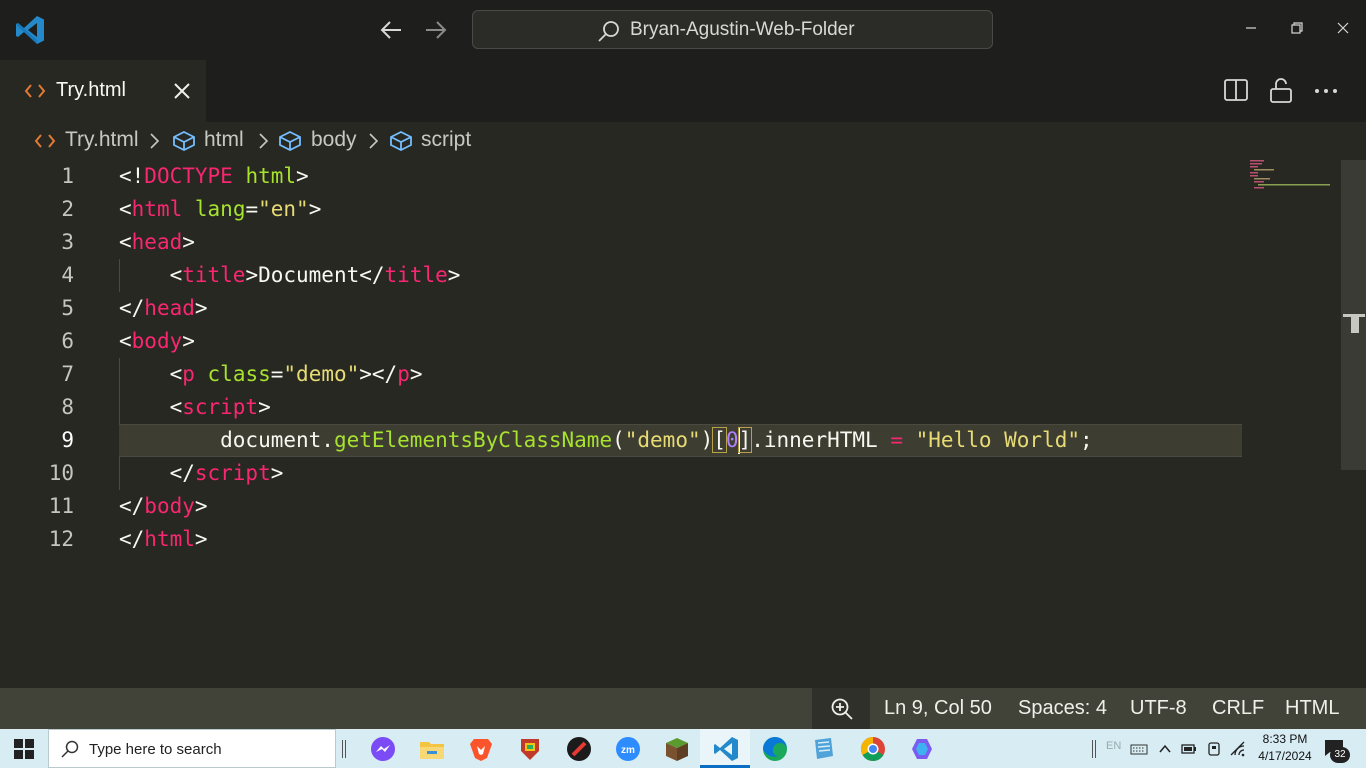 This screenshot has width=1366, height=768. What do you see at coordinates (742, 29) in the screenshot?
I see `workspace-name: Bryan-Agustin-Web-Folder` at bounding box center [742, 29].